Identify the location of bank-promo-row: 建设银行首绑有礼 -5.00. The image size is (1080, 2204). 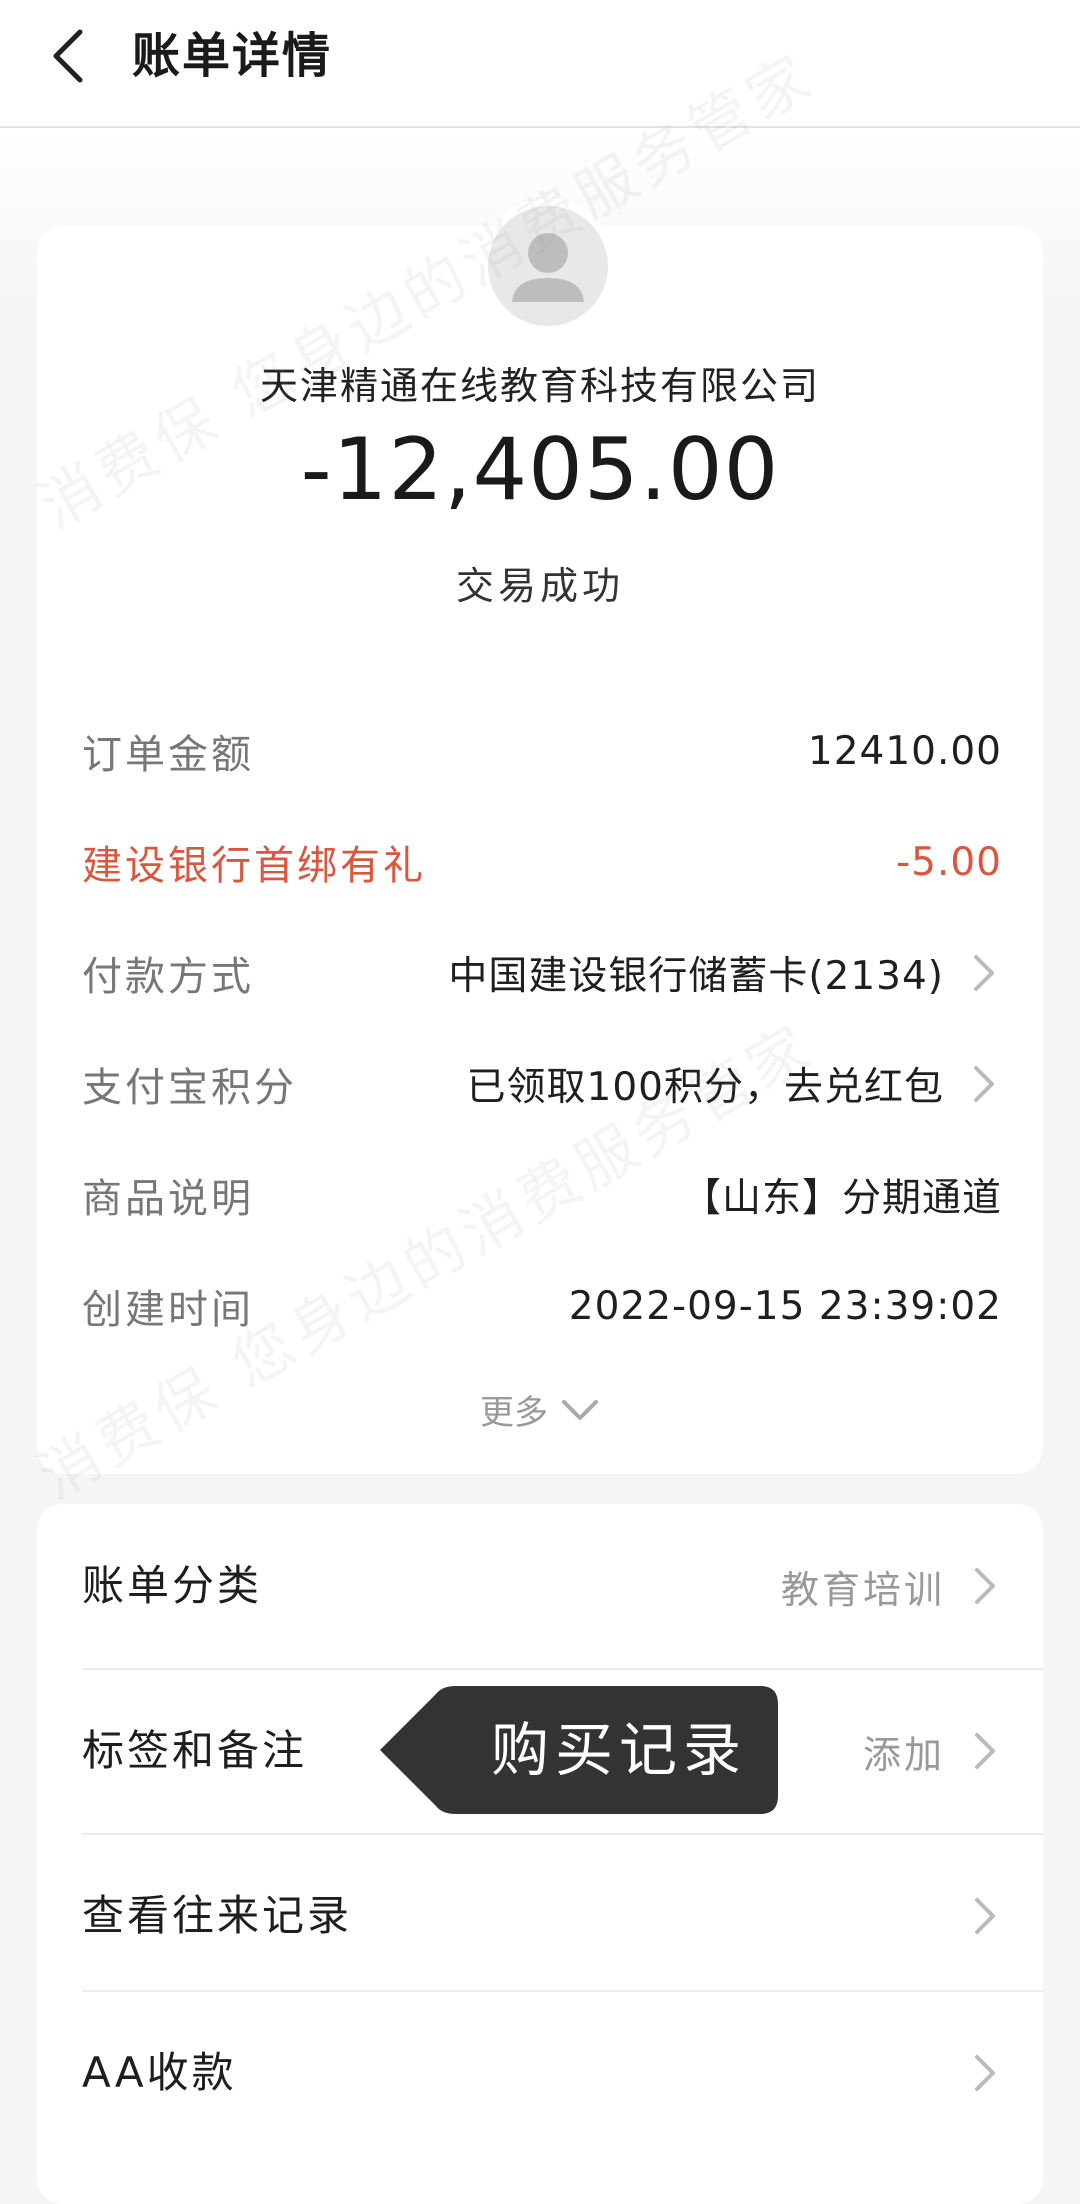
(542, 862).